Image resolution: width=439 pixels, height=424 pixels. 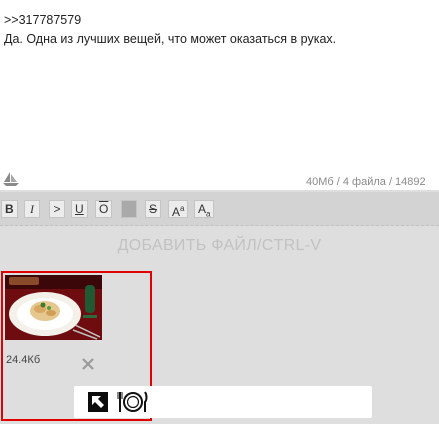 I want to click on attachment-tag-bar, so click(x=223, y=402).